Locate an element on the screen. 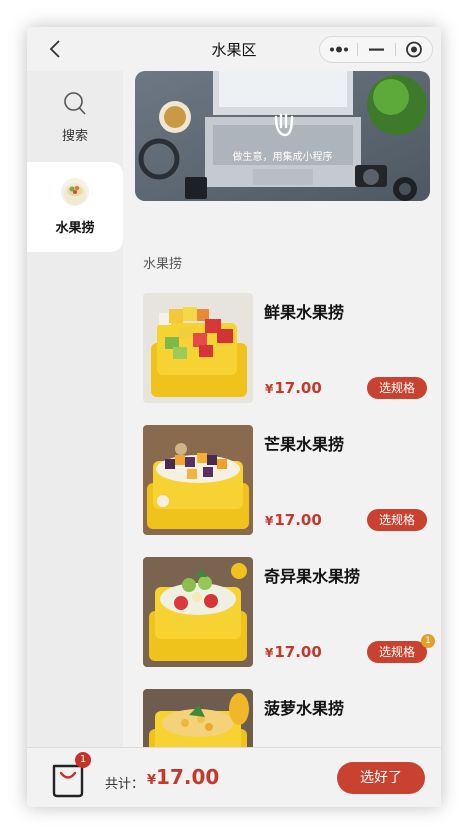 This screenshot has height=834, width=468. product-card: 鲜果水果捞 ¥17.00 选规格 is located at coordinates (288, 348).